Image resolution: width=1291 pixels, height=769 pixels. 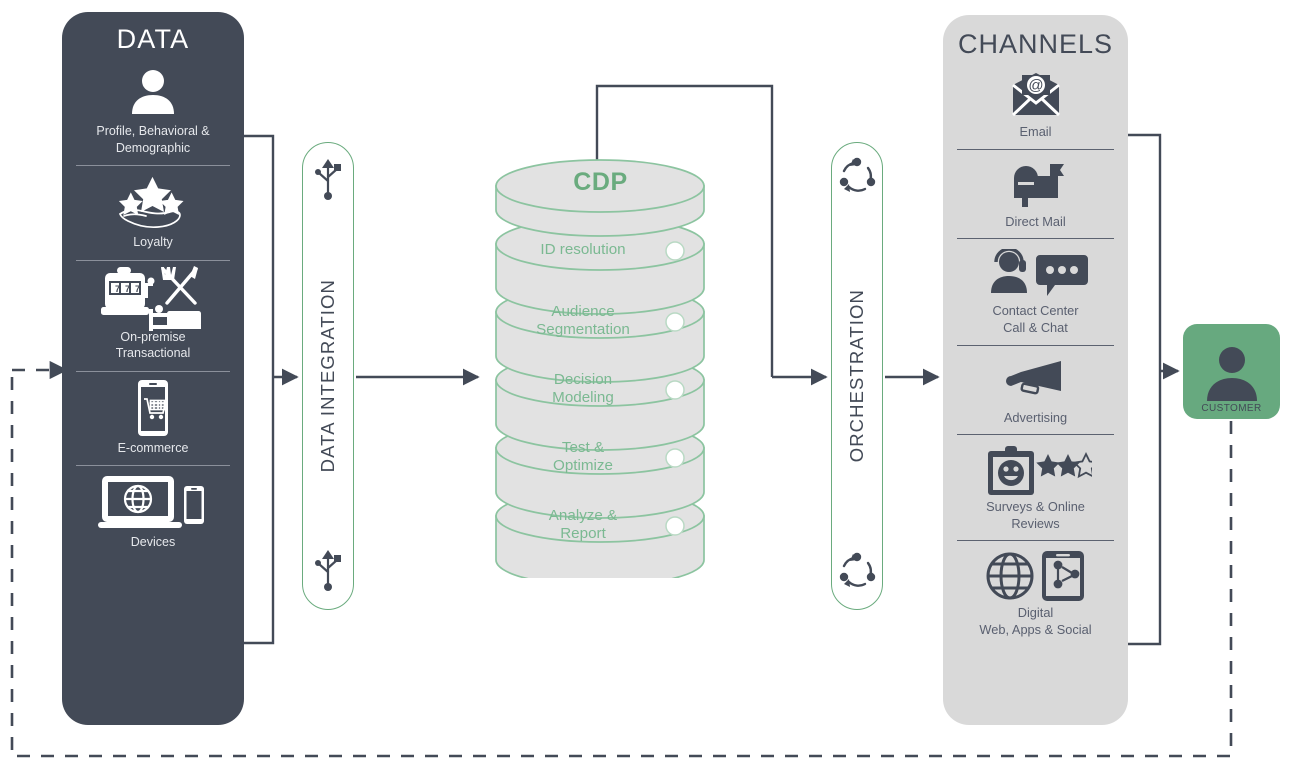 I want to click on channel-item-label: Digital Web, Apps & Social, so click(x=1035, y=621).